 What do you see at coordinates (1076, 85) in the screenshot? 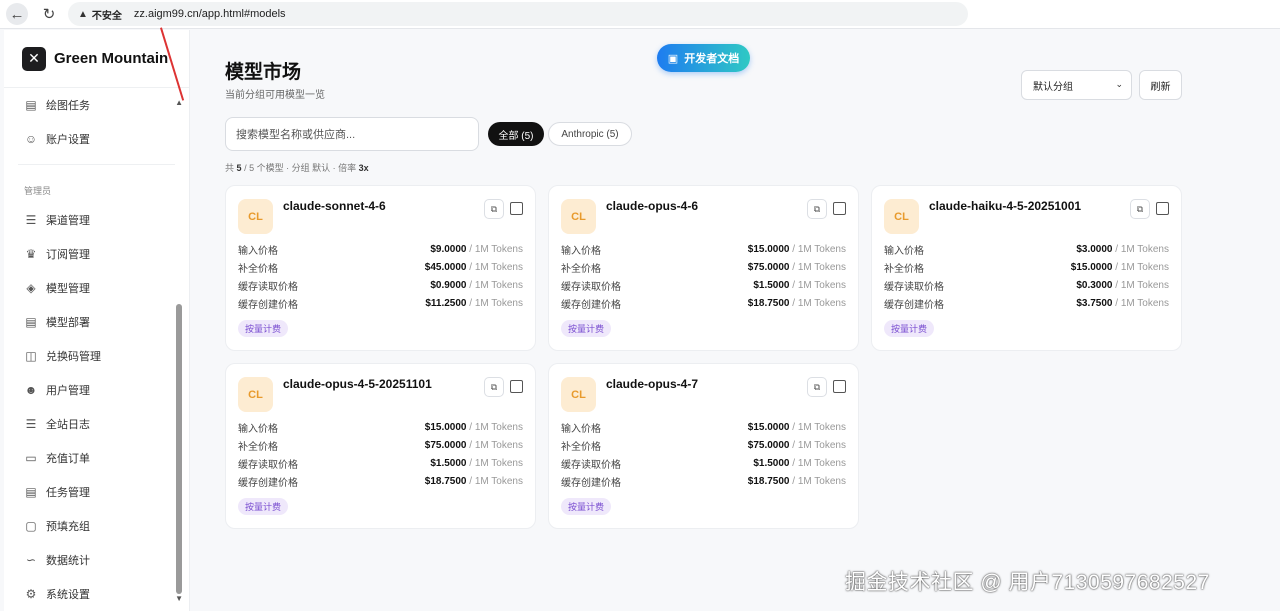
I see `group-select: 默认分组 ⌄` at bounding box center [1076, 85].